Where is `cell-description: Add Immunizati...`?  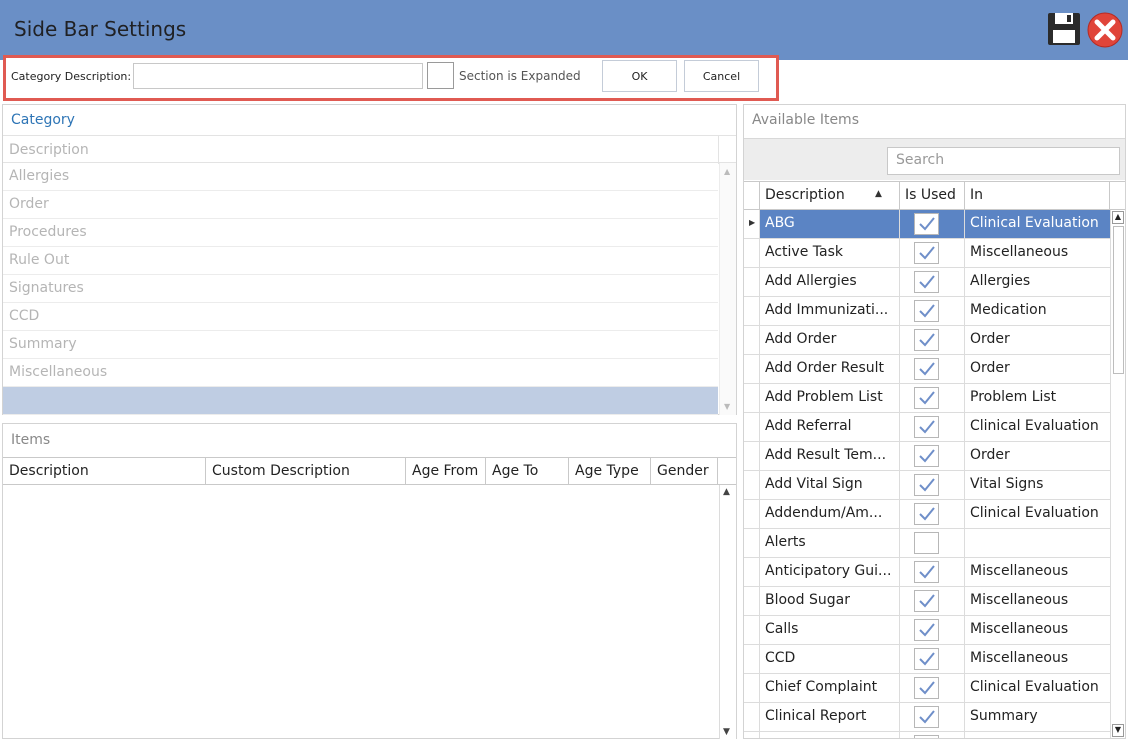 cell-description: Add Immunizati... is located at coordinates (830, 311).